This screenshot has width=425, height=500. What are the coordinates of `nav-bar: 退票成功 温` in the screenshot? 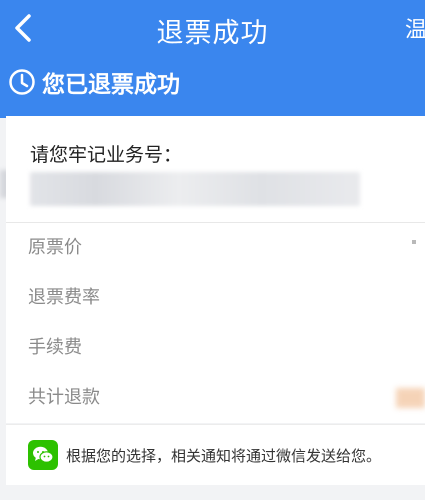 It's located at (212, 28).